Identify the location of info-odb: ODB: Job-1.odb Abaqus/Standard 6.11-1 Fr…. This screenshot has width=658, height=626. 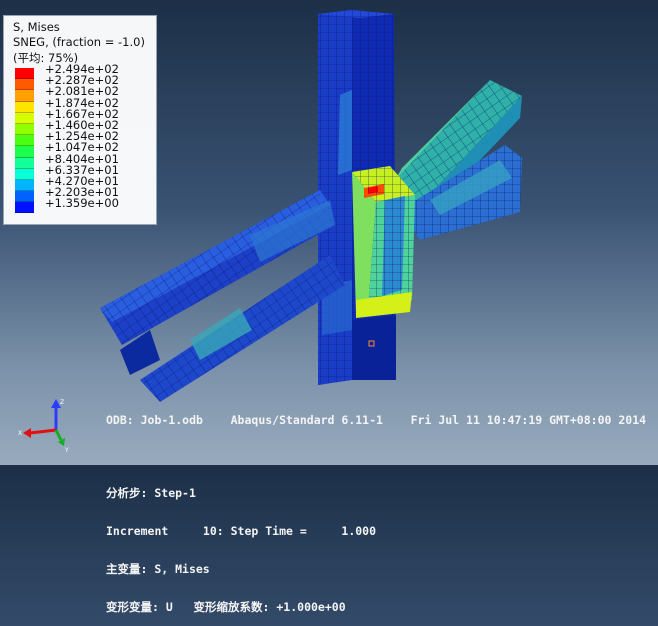
(376, 420).